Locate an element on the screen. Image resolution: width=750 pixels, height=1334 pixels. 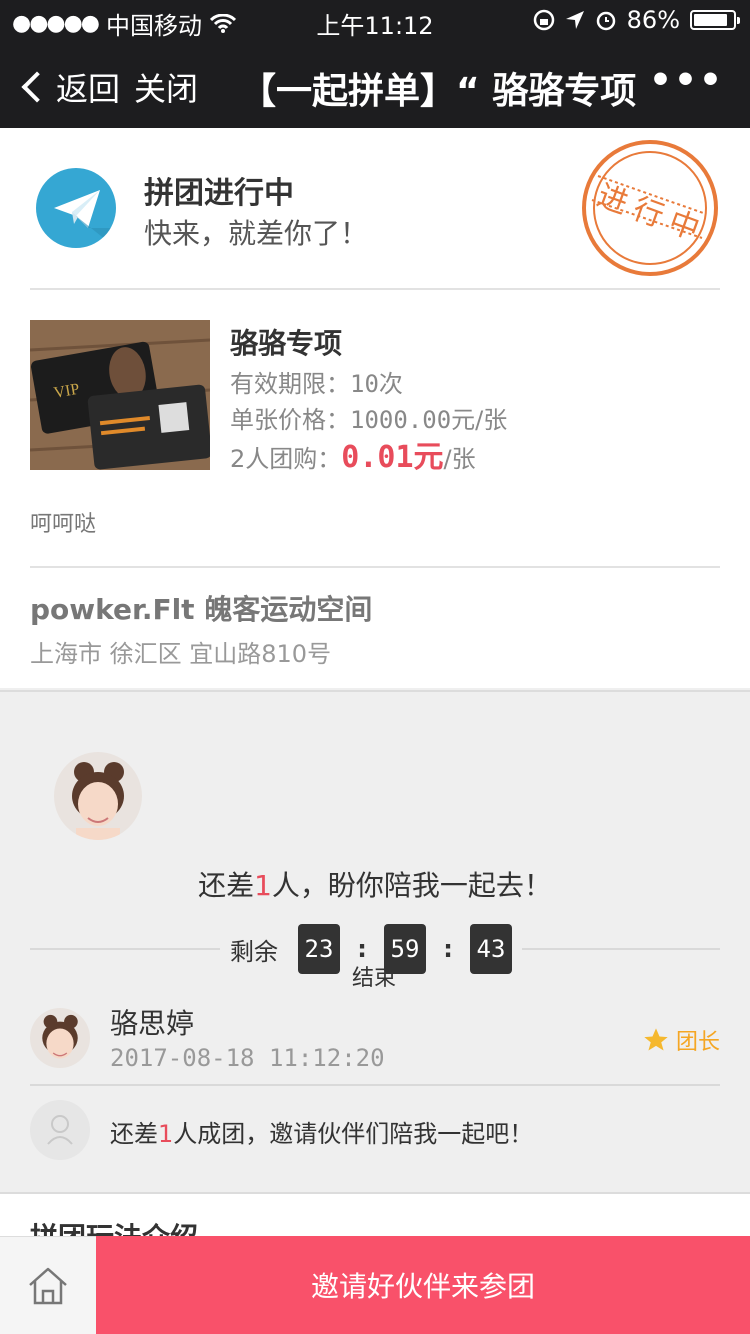
member-row-empty: 还差1人成团，邀请伙伴们陪我一起吧！ is located at coordinates (375, 1133).